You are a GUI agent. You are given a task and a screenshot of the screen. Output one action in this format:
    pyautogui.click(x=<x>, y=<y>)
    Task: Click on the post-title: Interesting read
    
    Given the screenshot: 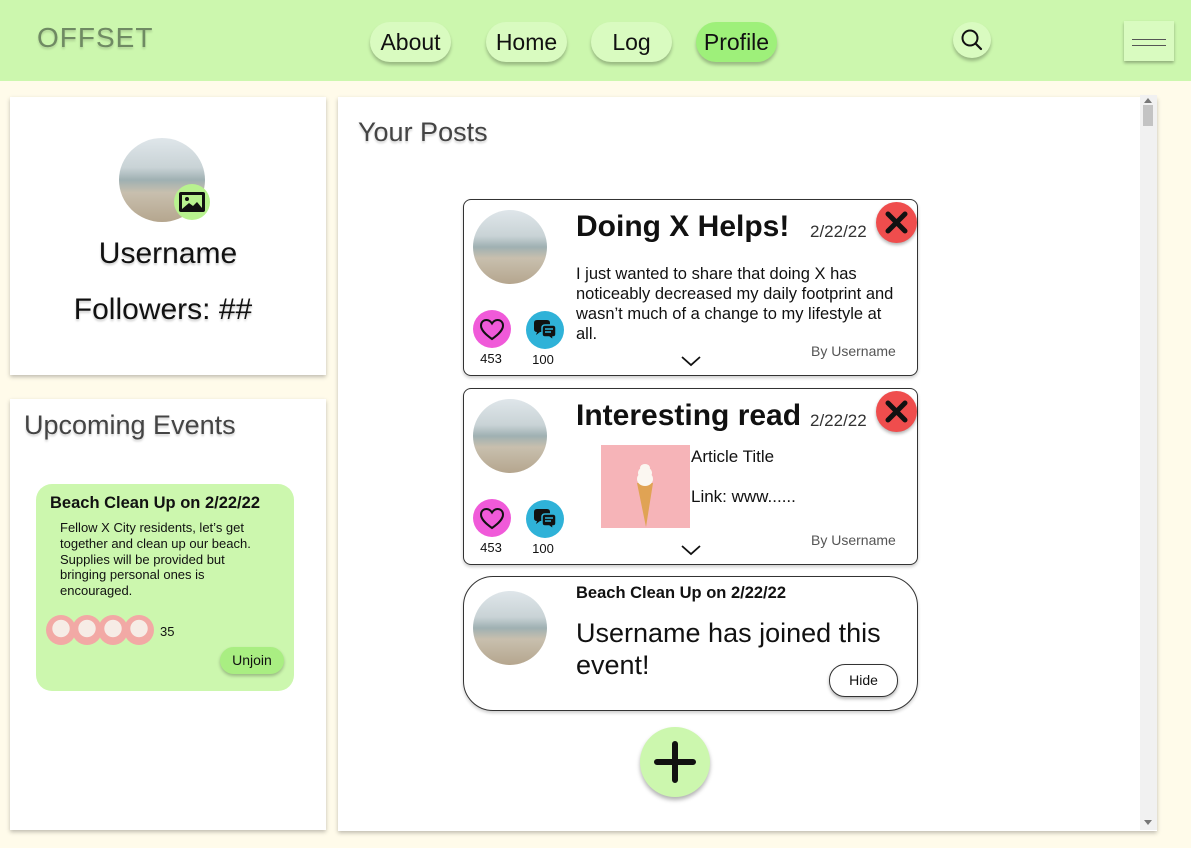 What is the action you would take?
    pyautogui.click(x=689, y=415)
    